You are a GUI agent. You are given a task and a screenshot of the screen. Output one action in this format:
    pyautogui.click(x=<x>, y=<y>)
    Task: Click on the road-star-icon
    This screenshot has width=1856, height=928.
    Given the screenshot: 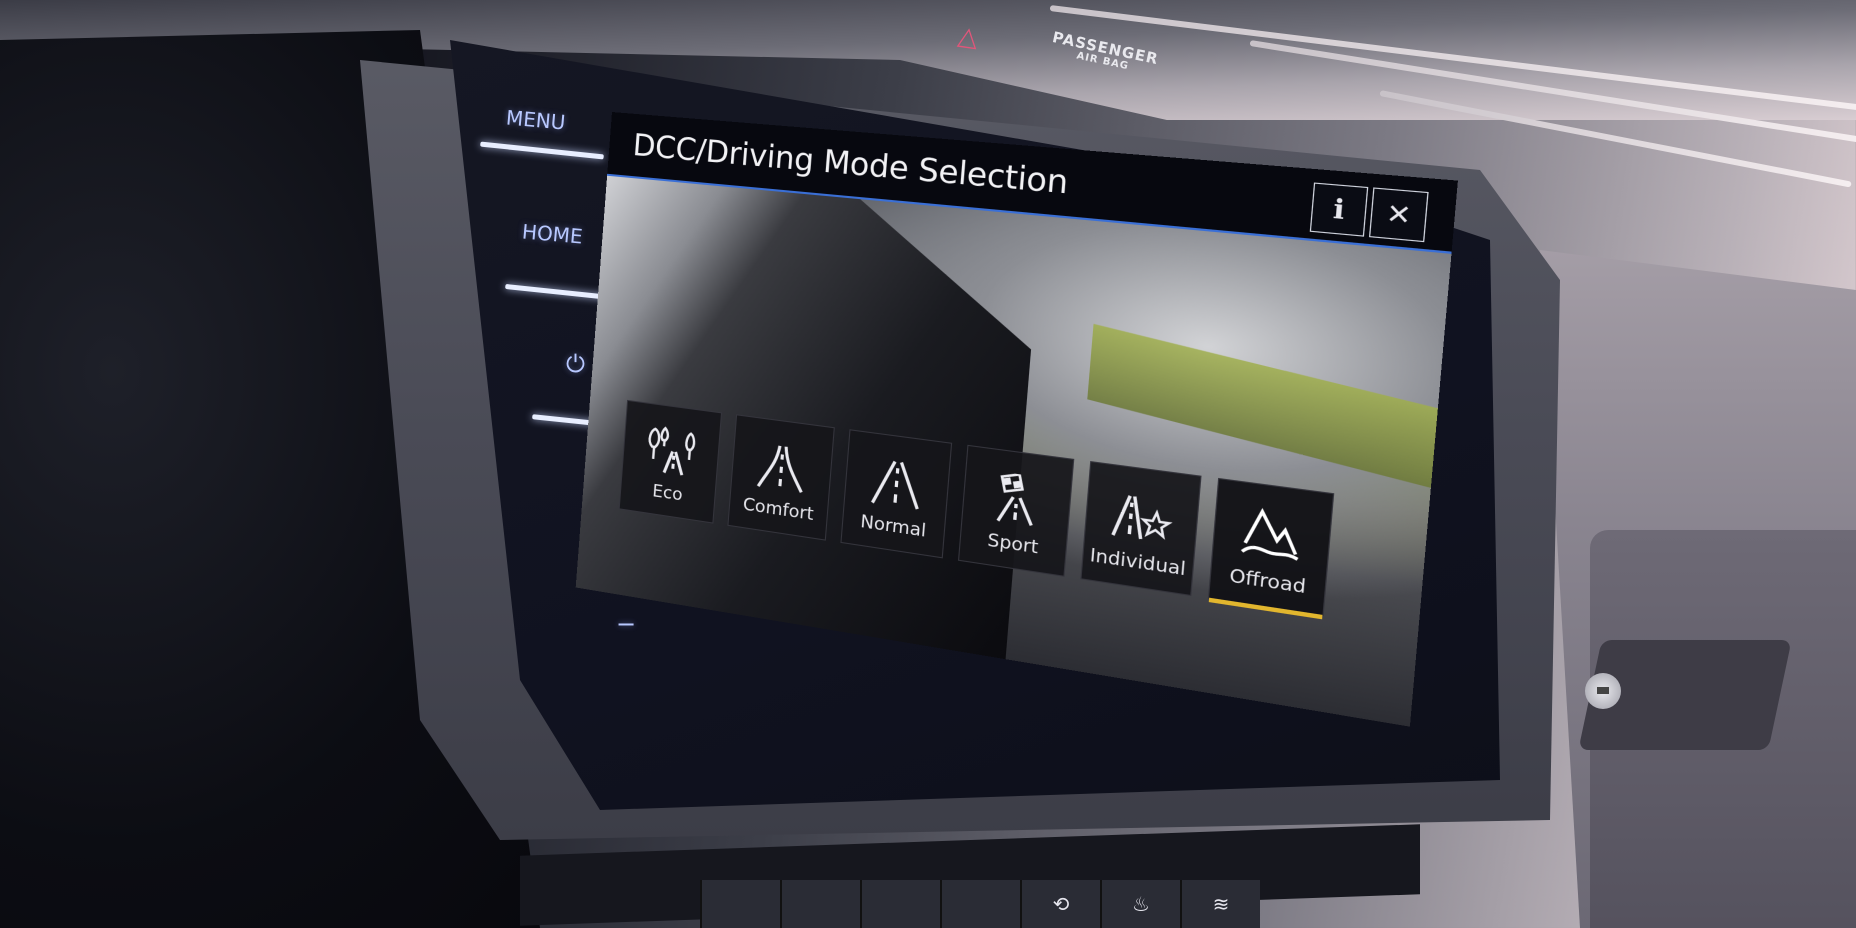 What is the action you would take?
    pyautogui.click(x=1141, y=517)
    